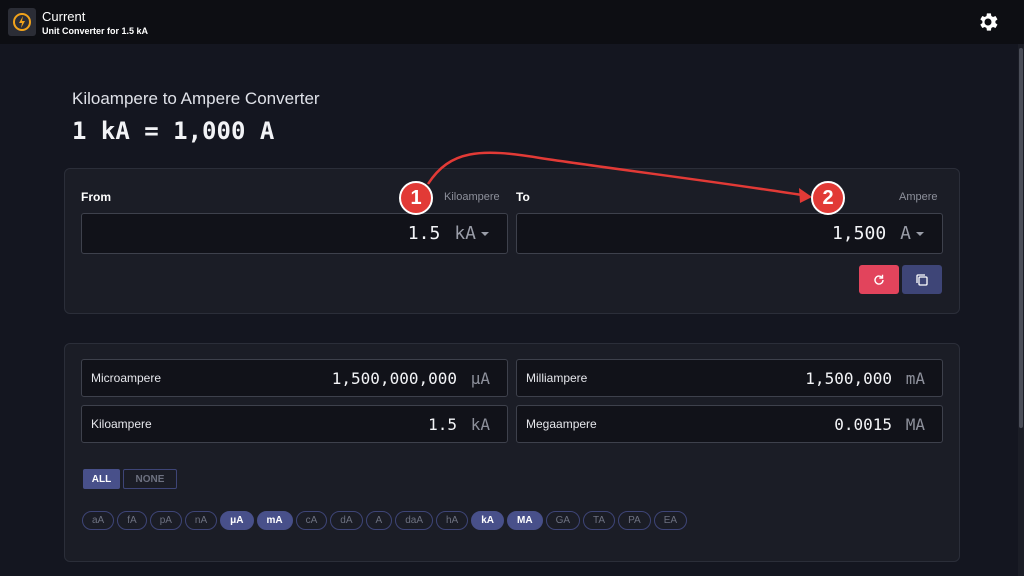 Image resolution: width=1024 pixels, height=576 pixels. Describe the element at coordinates (150, 479) in the screenshot. I see `select-none-button: NONE` at that location.